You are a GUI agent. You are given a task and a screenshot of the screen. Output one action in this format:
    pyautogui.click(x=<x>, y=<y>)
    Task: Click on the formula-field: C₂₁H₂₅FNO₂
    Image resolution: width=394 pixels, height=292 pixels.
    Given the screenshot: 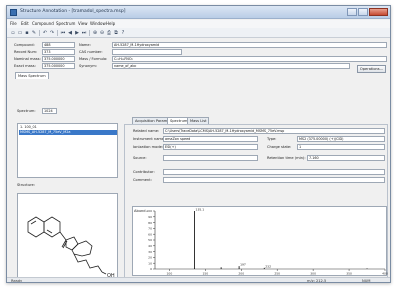 What is the action you would take?
    pyautogui.click(x=249, y=59)
    